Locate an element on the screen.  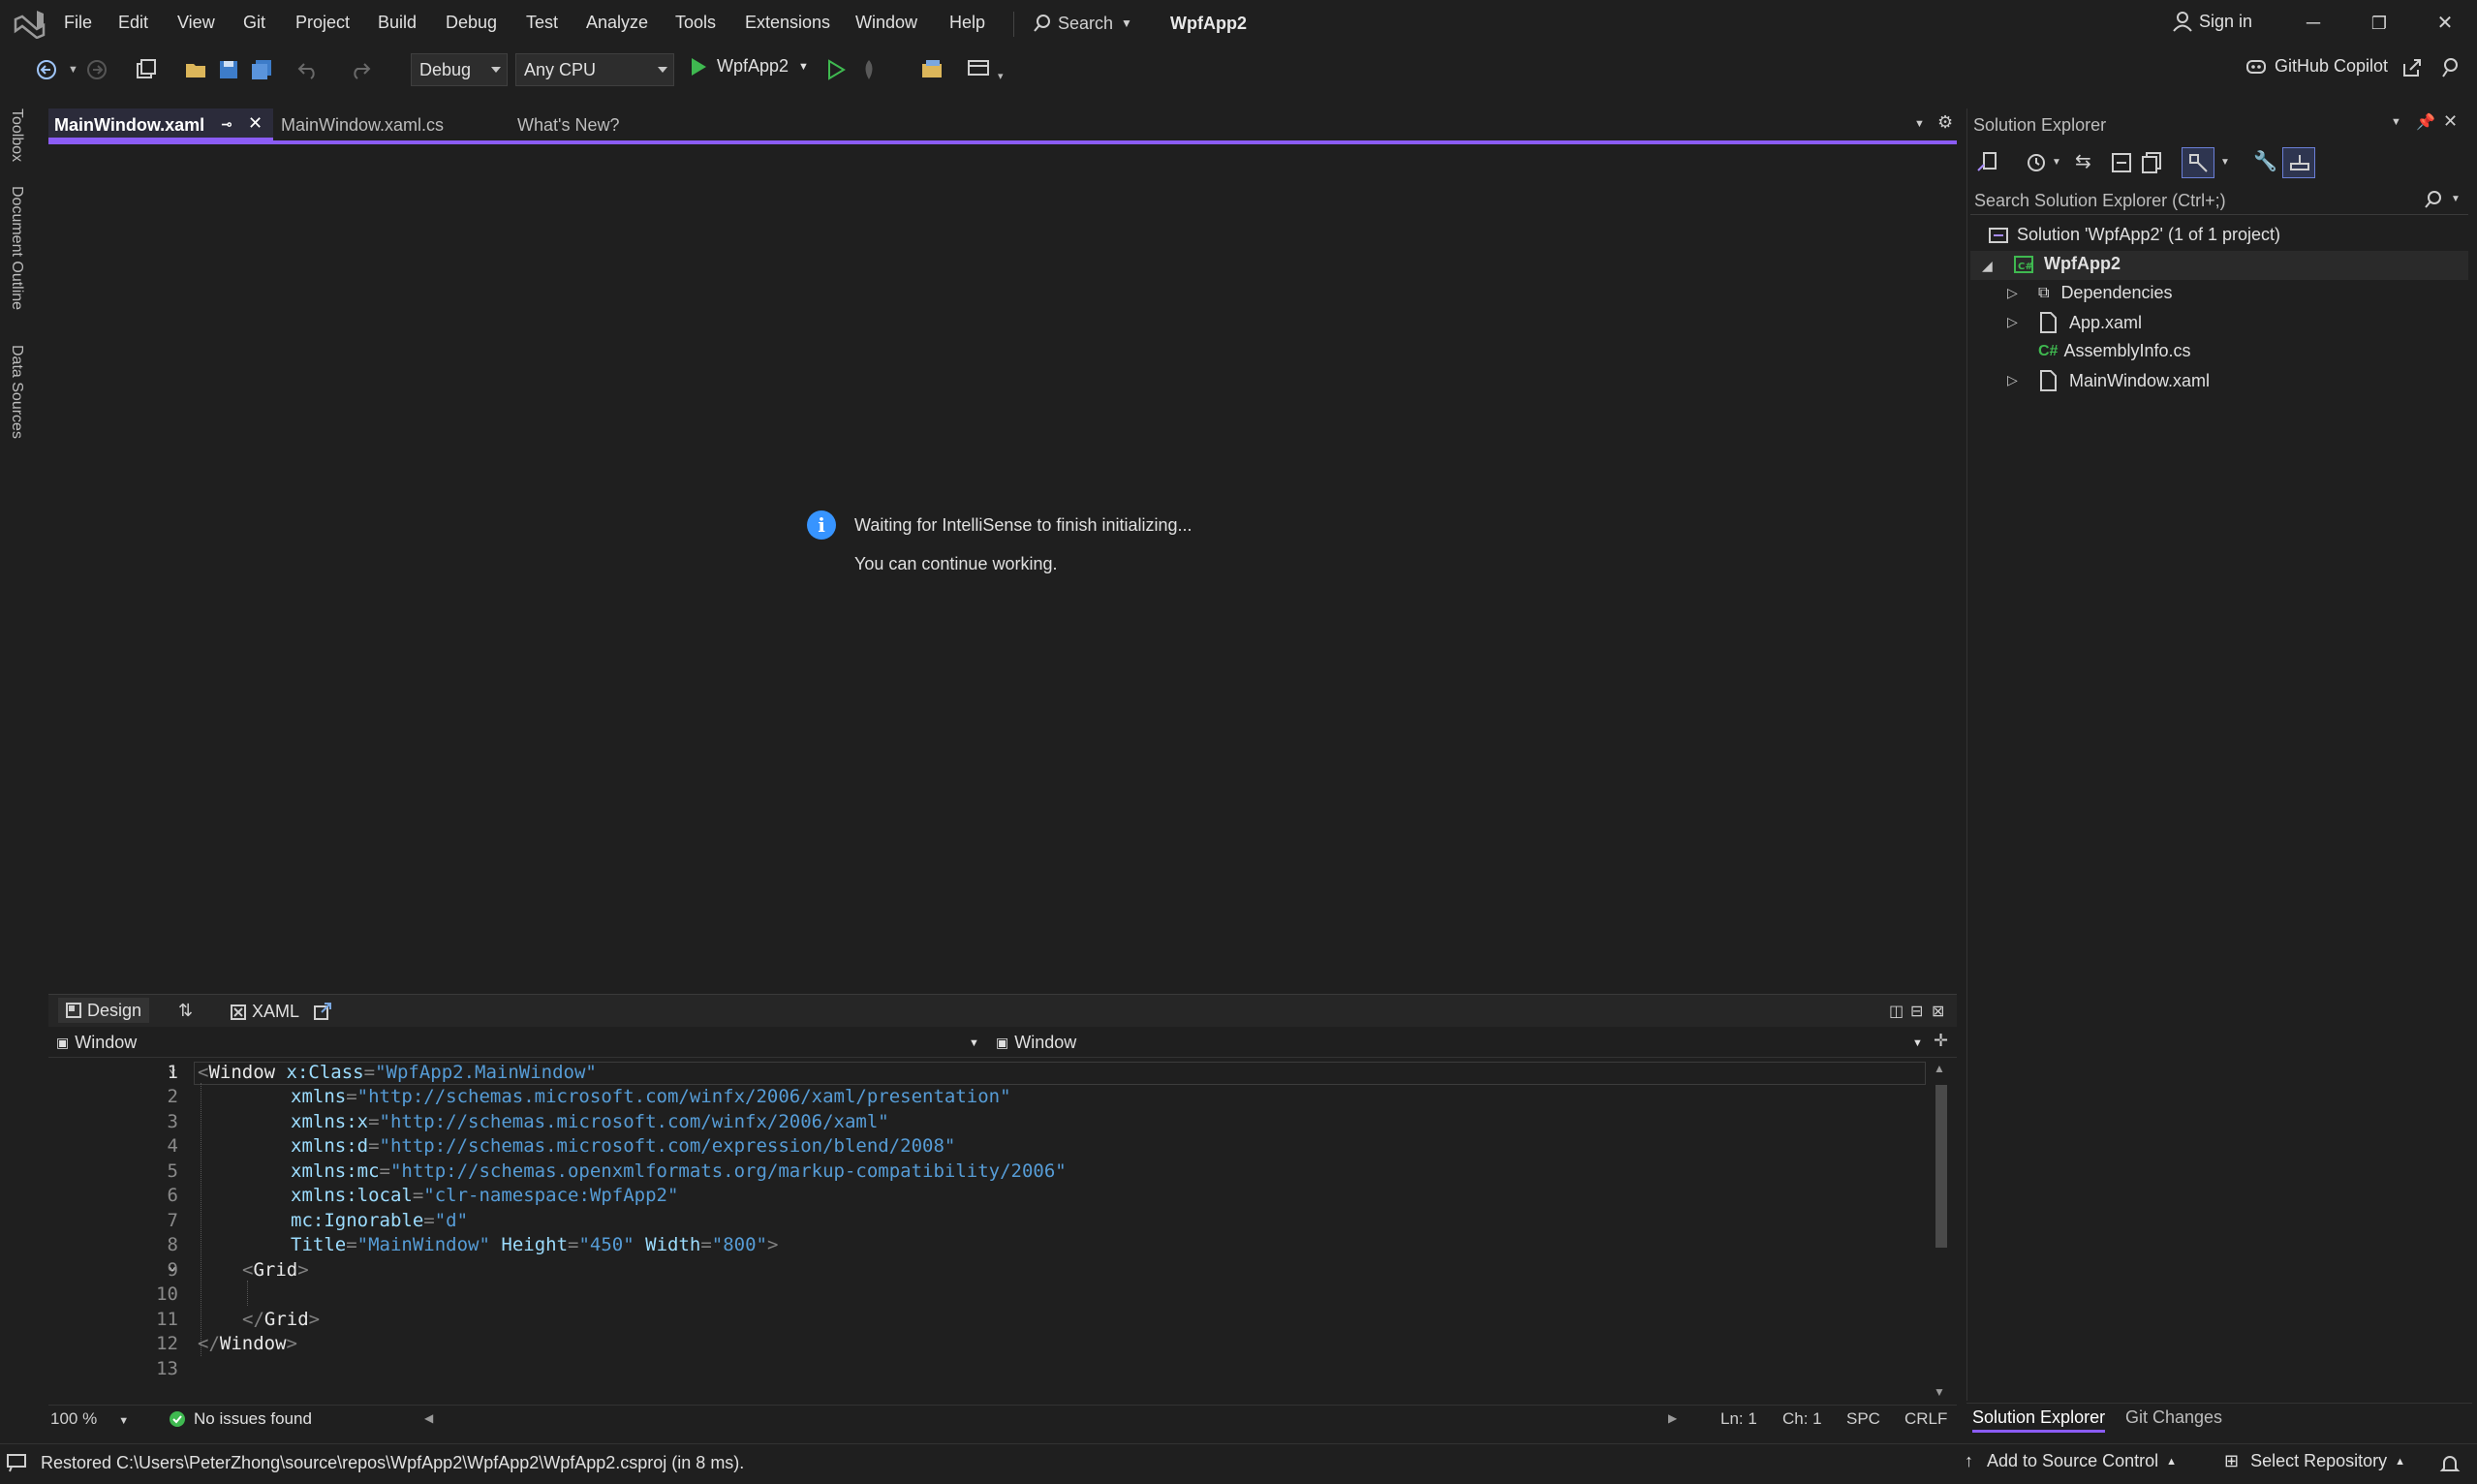
menu-window: Window is located at coordinates (886, 23).